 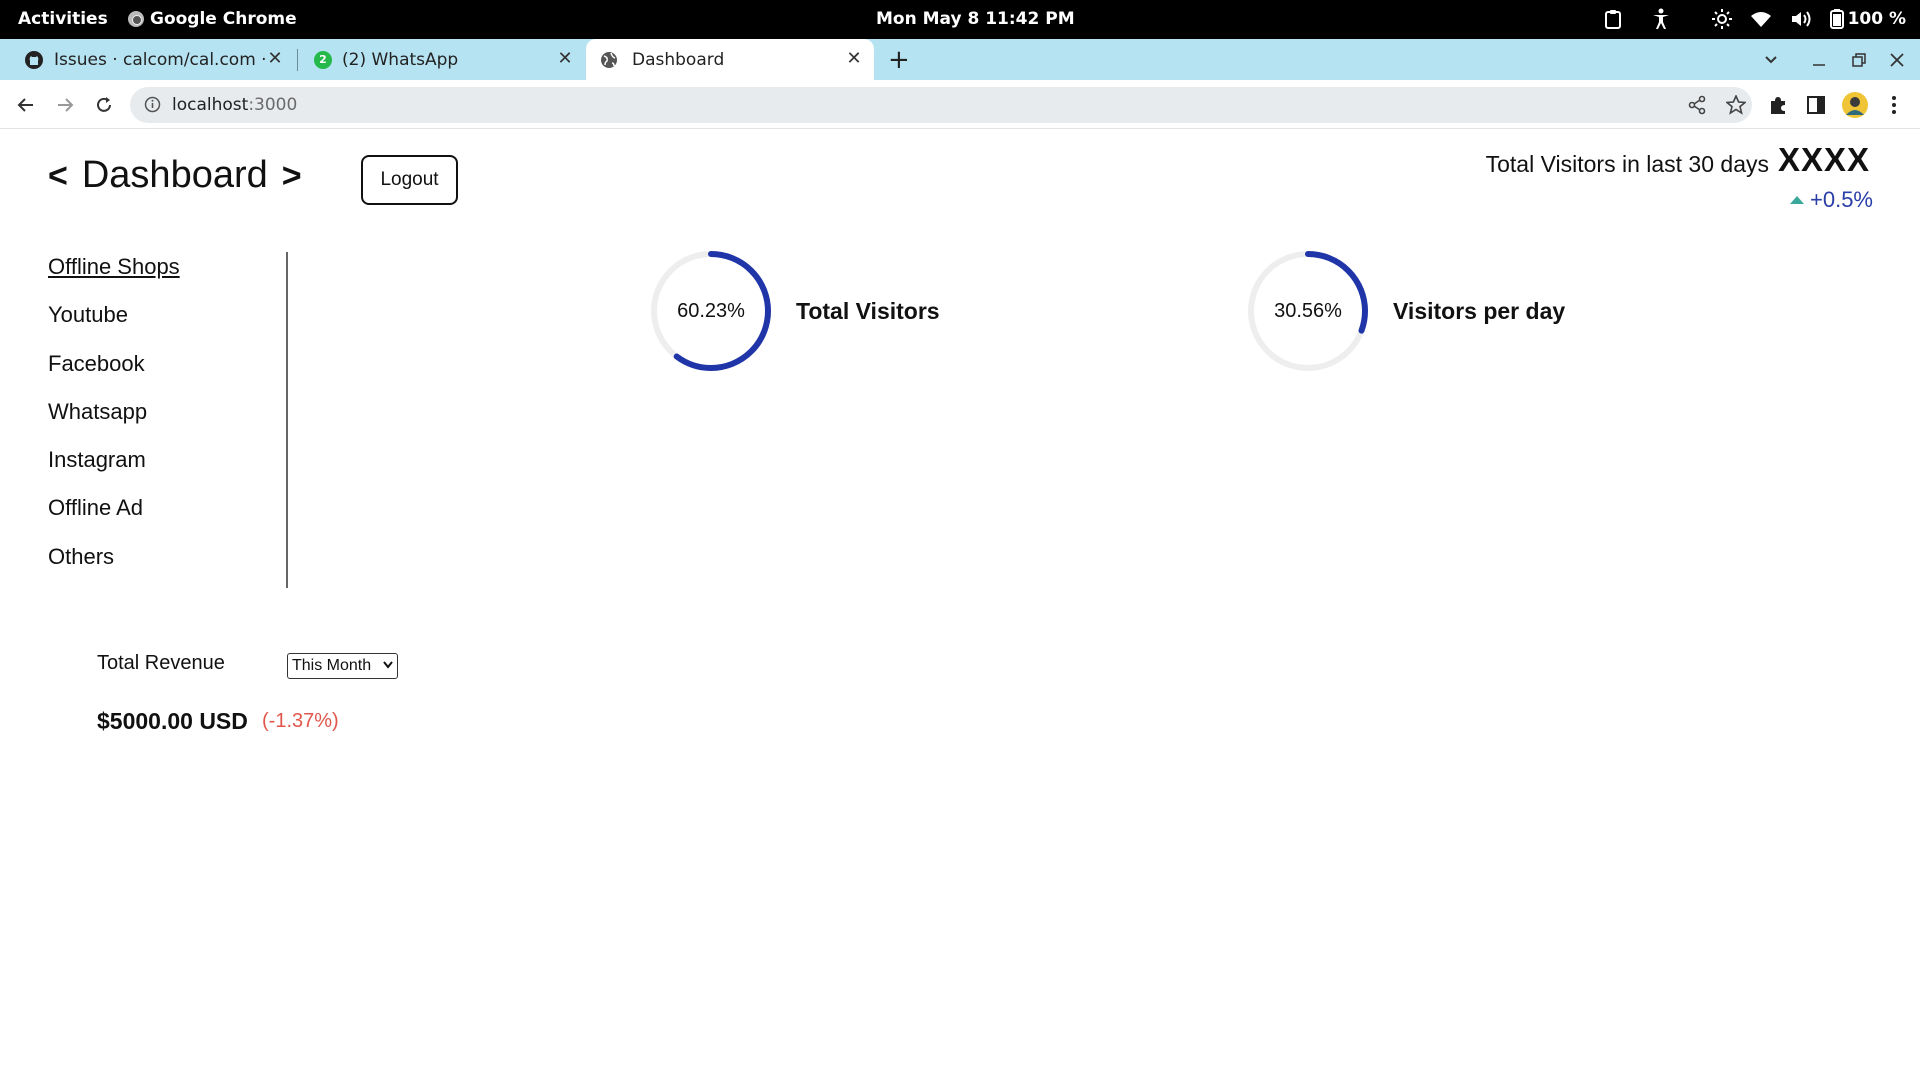 I want to click on revenue-label: Total Revenue, so click(x=161, y=663).